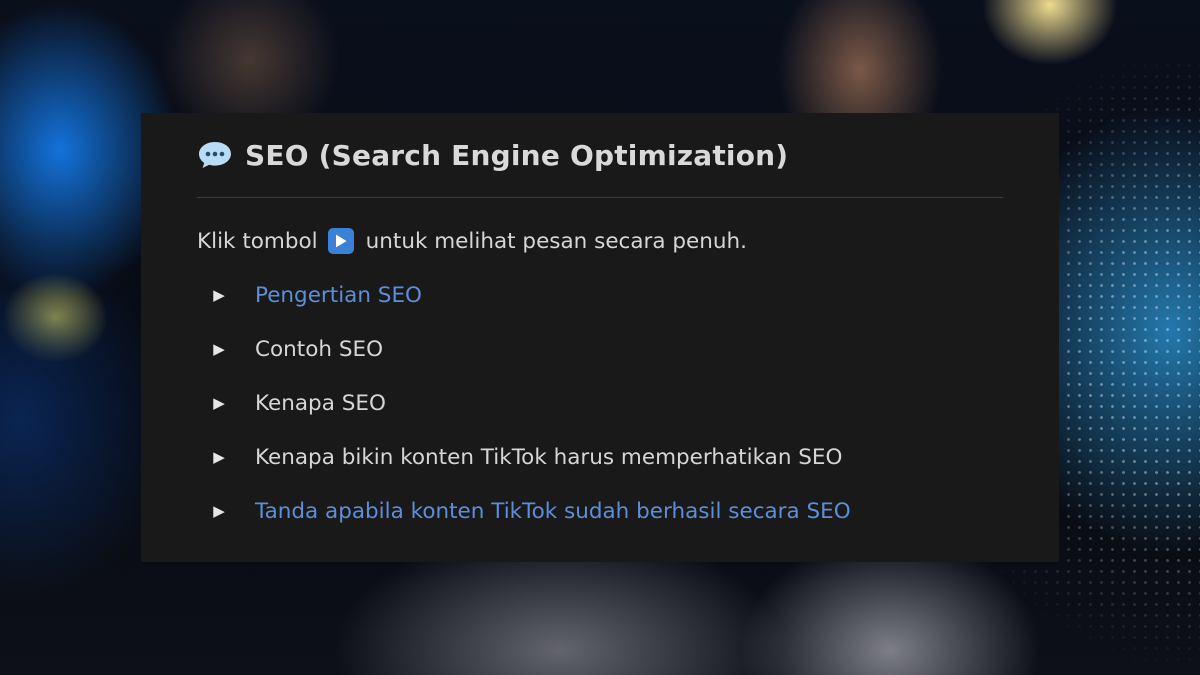 The height and width of the screenshot is (675, 1200). What do you see at coordinates (600, 295) in the screenshot?
I see `toggle-item-pengertian-seo: ▶ Pengertian SEO` at bounding box center [600, 295].